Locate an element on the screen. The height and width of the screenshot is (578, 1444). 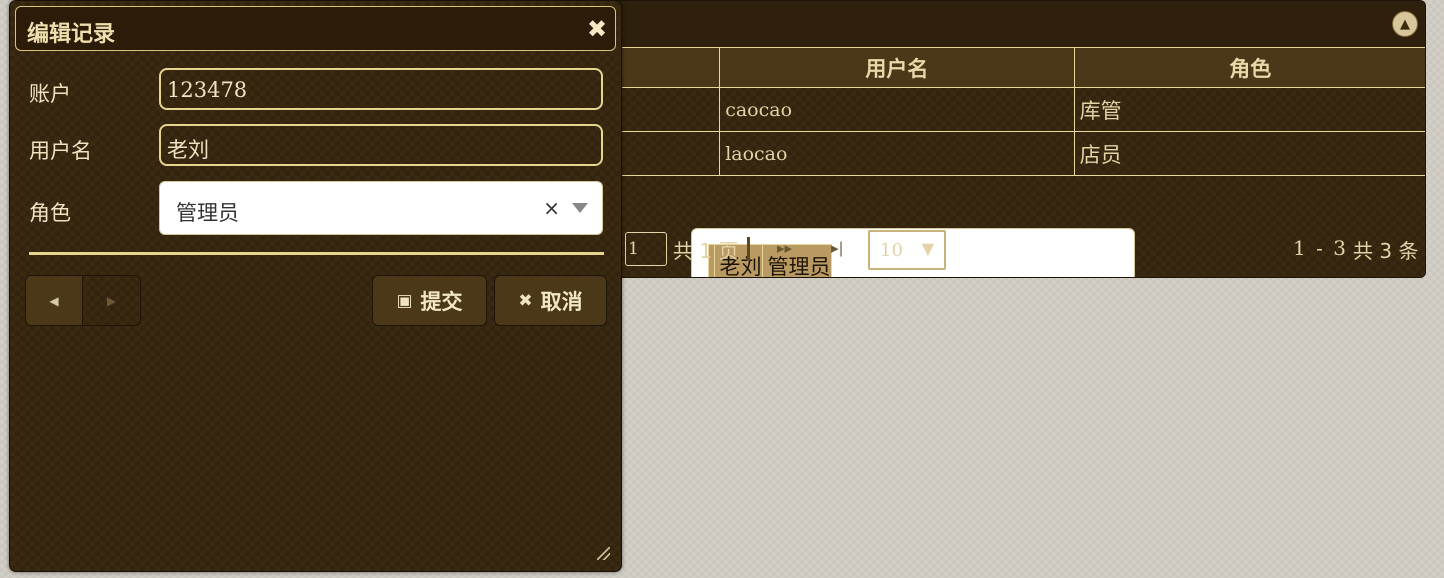
table-row: caocao 库管 is located at coordinates (983, 109).